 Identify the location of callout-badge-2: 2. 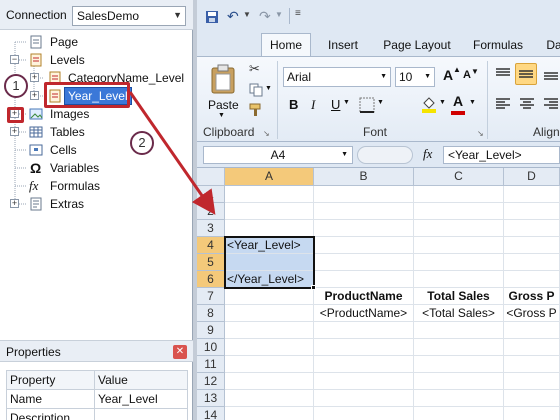
(142, 143).